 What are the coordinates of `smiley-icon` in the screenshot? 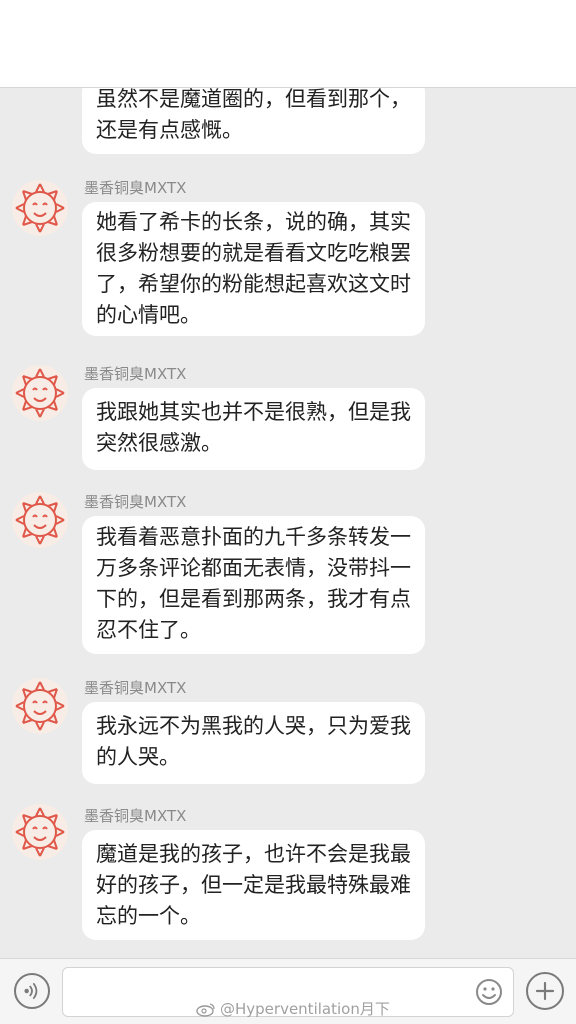 It's located at (489, 992).